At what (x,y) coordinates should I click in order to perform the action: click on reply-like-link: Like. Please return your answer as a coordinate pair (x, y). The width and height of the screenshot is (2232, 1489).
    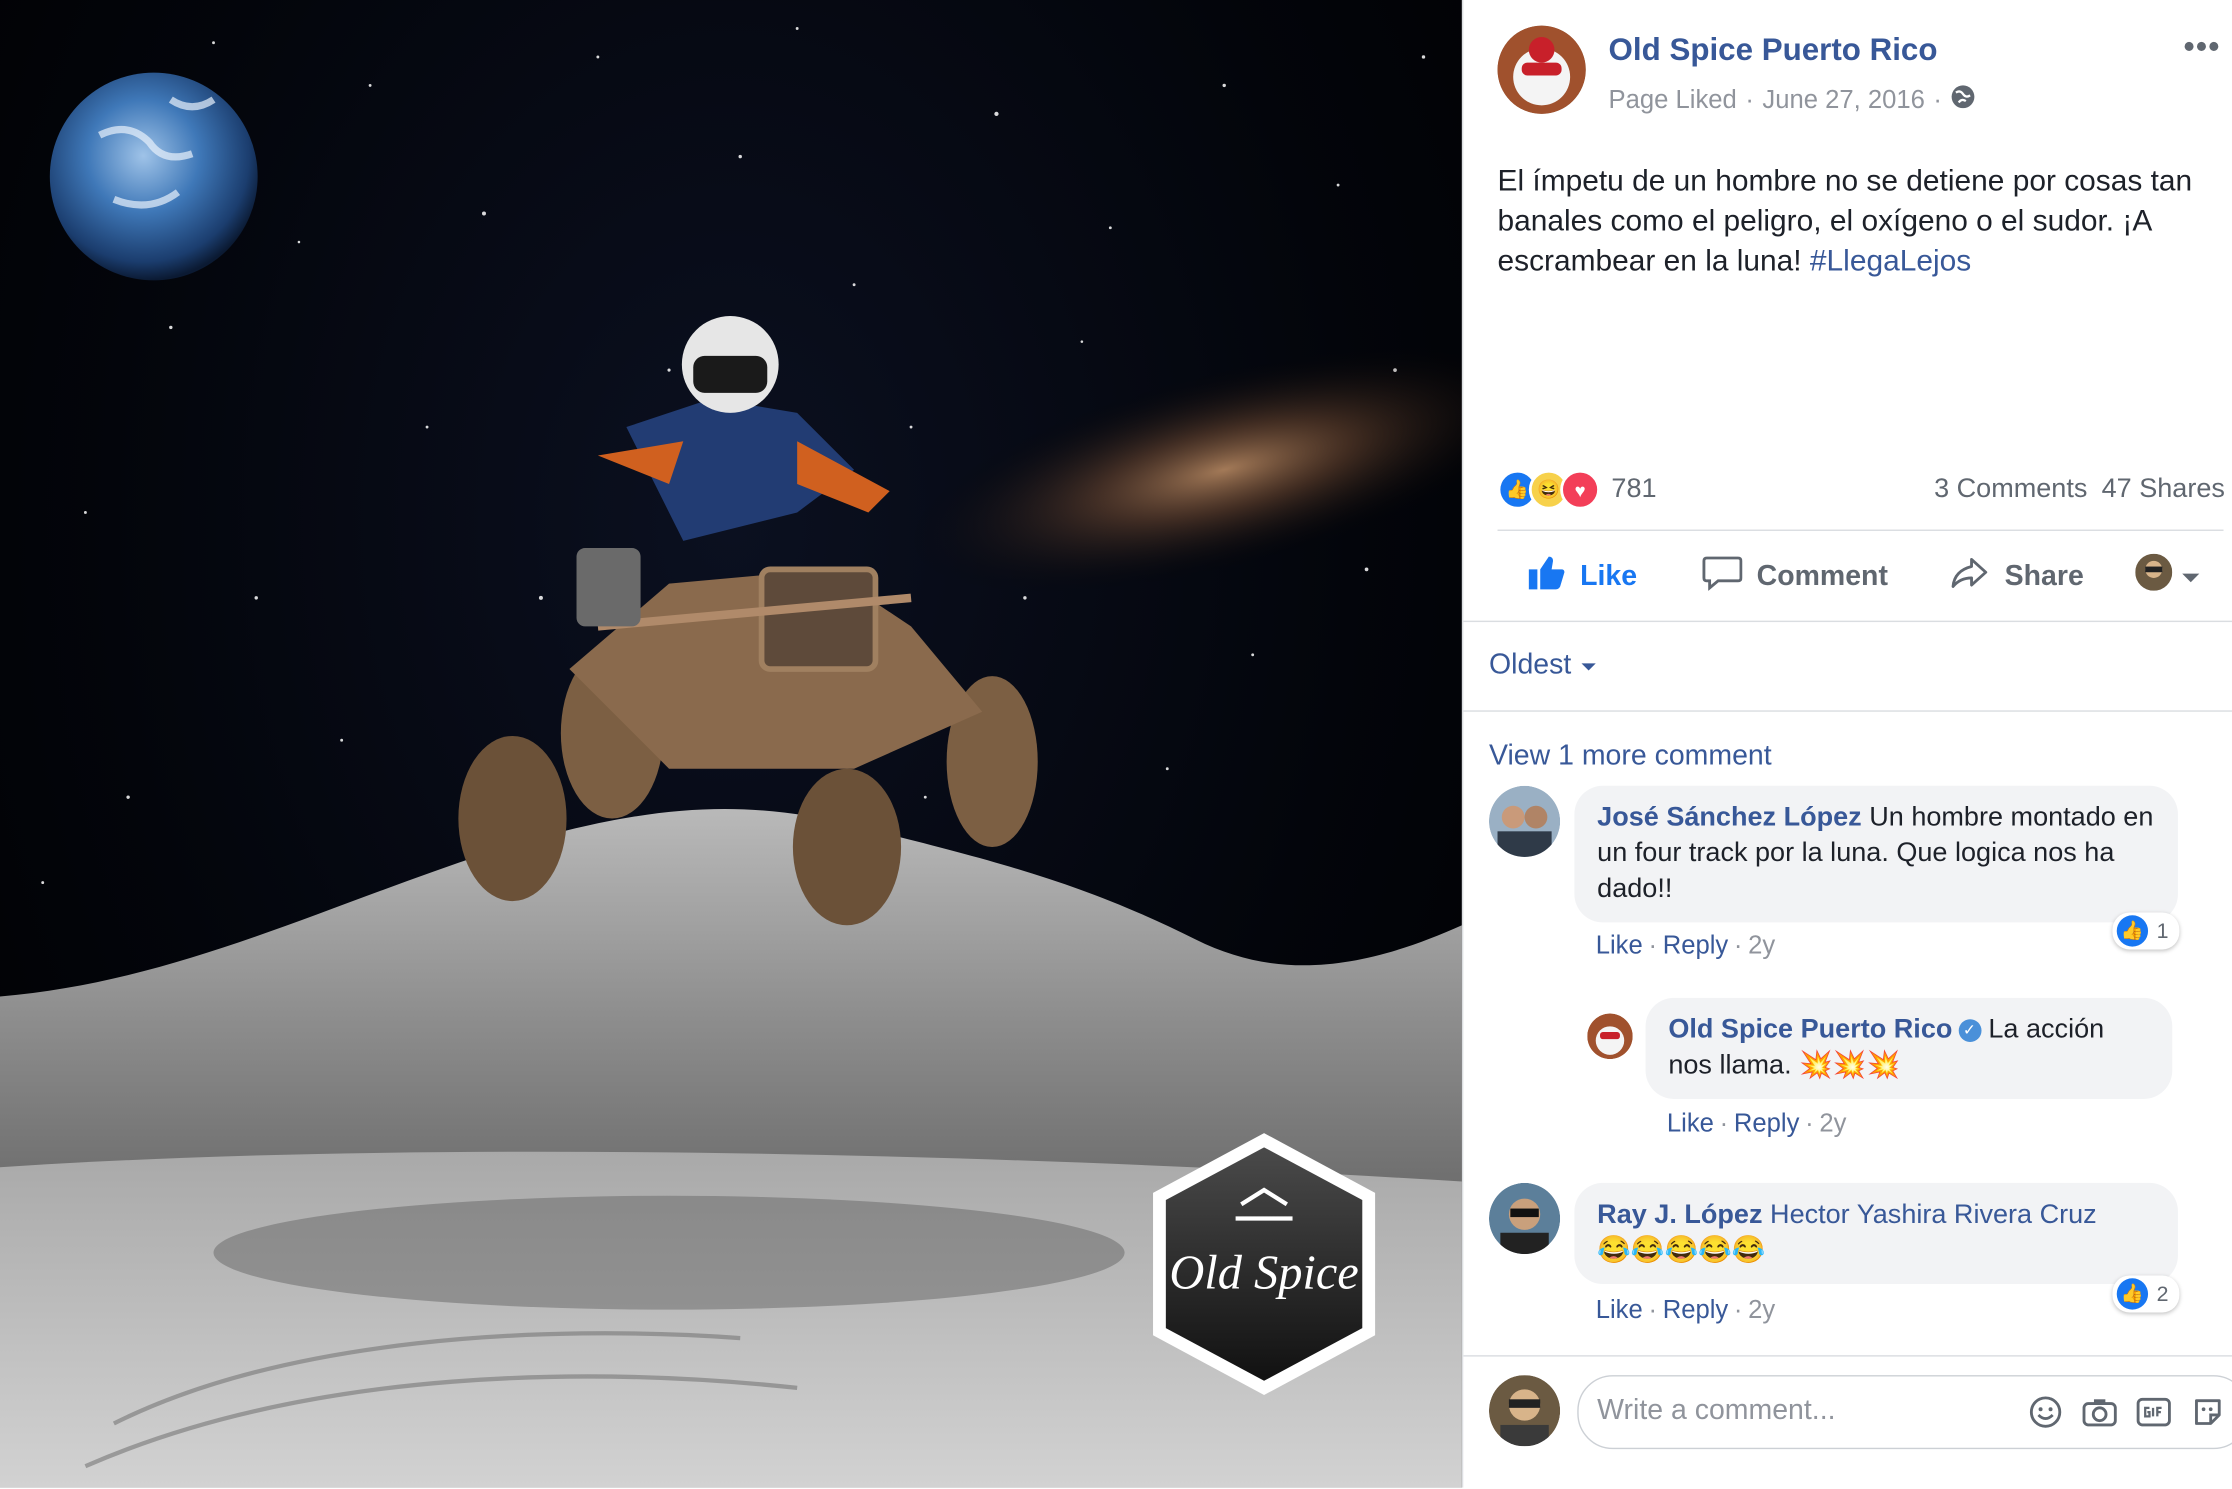
    Looking at the image, I should click on (1690, 1123).